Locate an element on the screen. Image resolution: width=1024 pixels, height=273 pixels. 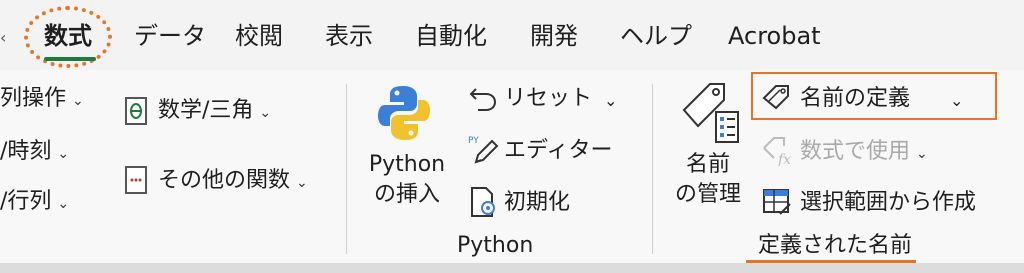
define-name-button: 名前の定義 is located at coordinates (855, 99).